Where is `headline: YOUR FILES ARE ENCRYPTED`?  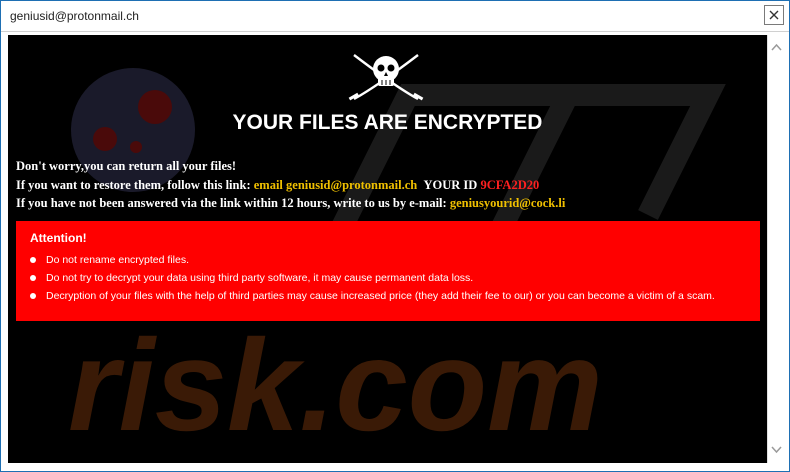
headline: YOUR FILES ARE ENCRYPTED is located at coordinates (387, 122).